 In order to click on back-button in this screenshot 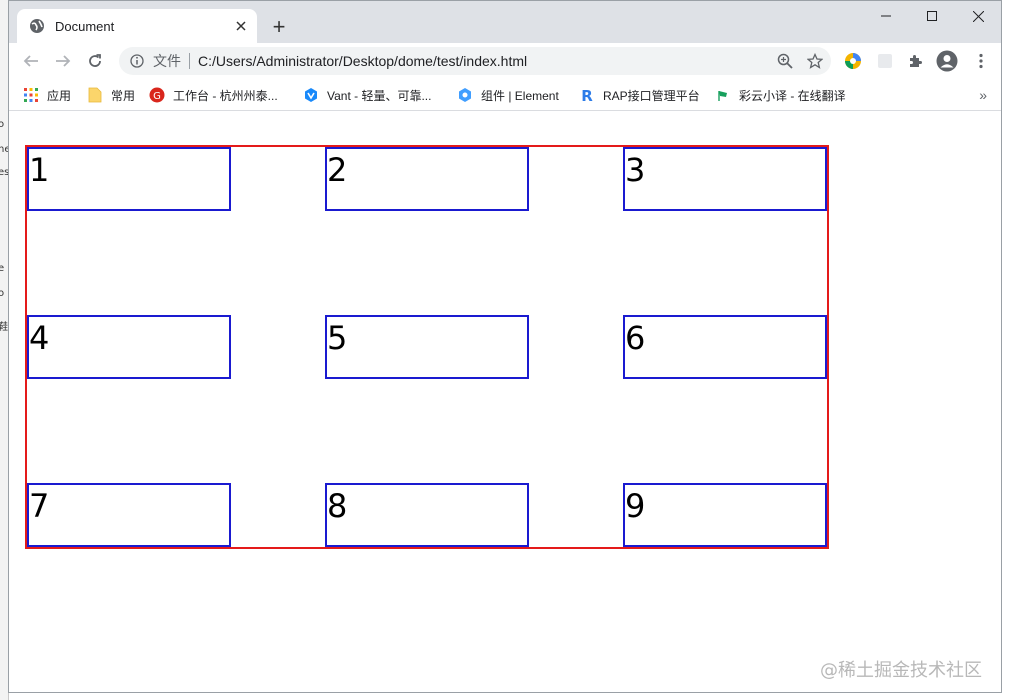, I will do `click(31, 61)`.